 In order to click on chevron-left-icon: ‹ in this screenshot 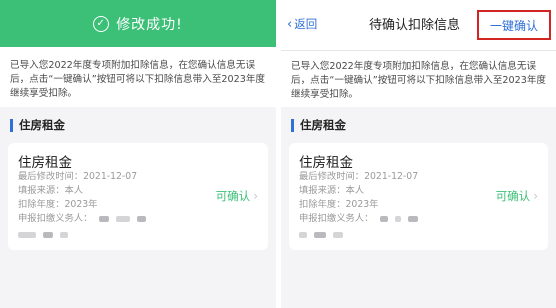, I will do `click(290, 24)`.